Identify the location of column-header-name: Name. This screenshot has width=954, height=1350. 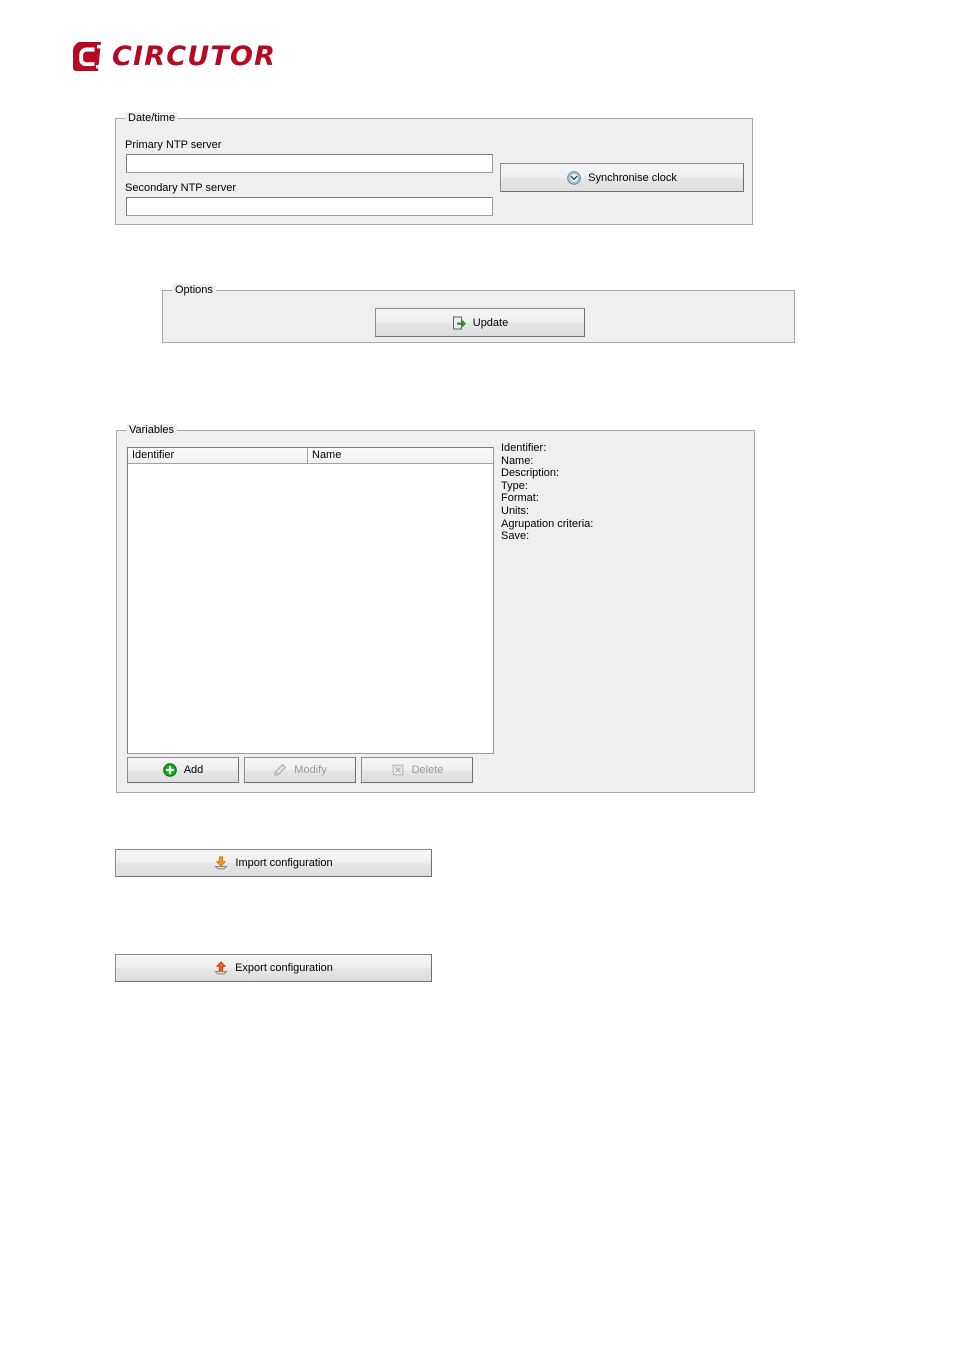
(400, 455).